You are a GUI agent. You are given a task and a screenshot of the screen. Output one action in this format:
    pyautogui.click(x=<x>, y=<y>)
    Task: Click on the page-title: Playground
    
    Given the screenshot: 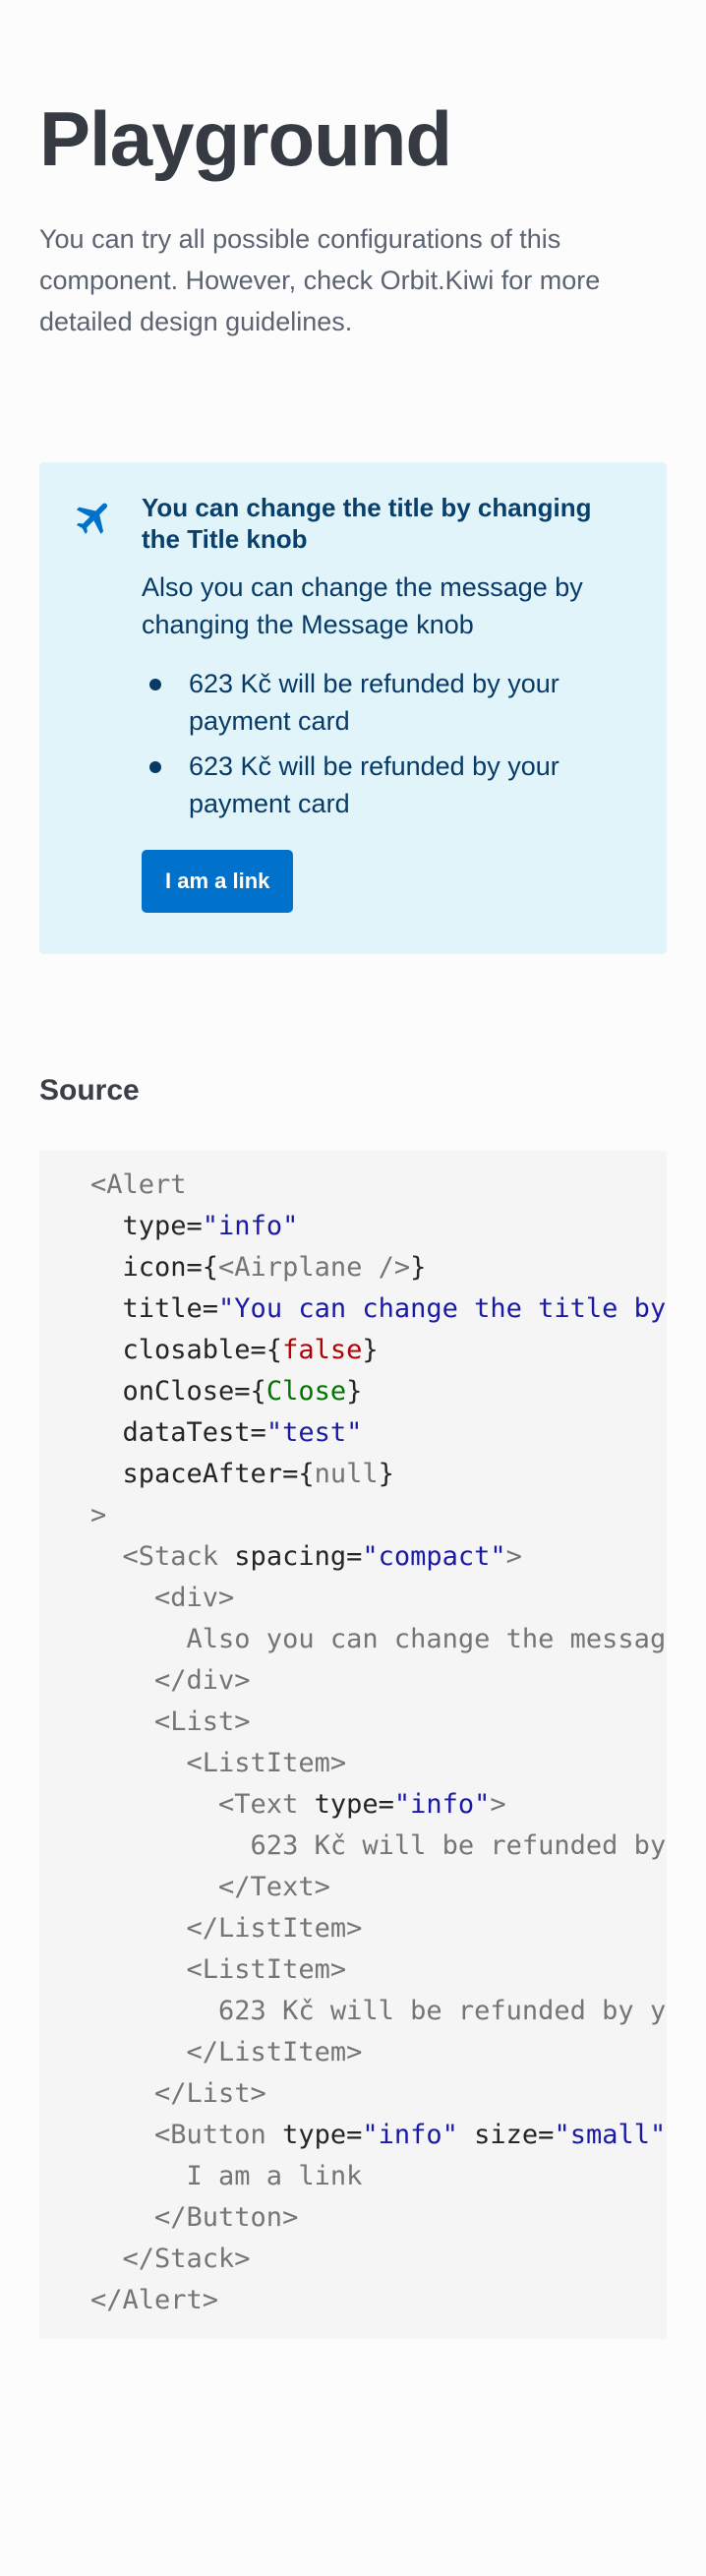 What is the action you would take?
    pyautogui.click(x=246, y=138)
    